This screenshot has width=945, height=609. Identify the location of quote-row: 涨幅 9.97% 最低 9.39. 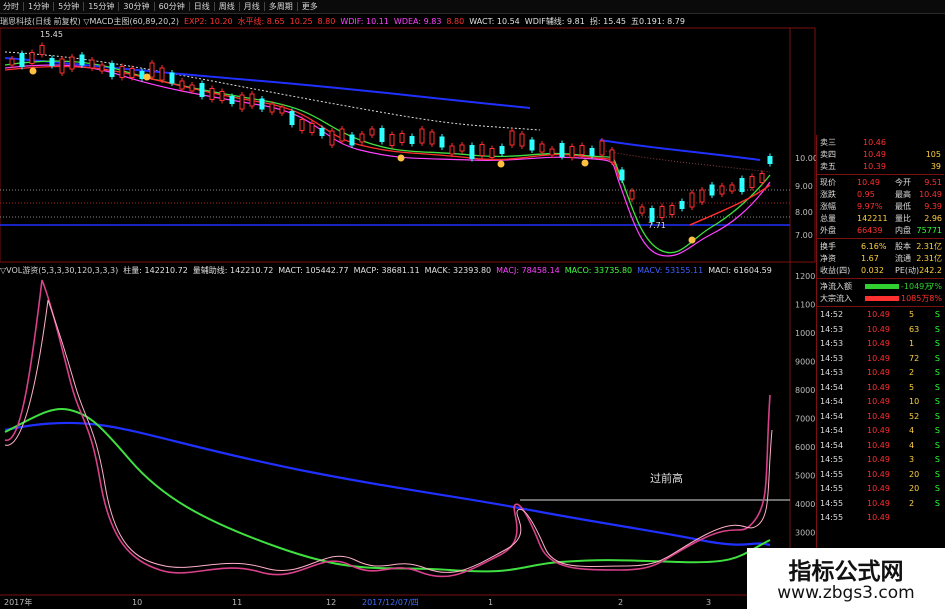
(880, 206).